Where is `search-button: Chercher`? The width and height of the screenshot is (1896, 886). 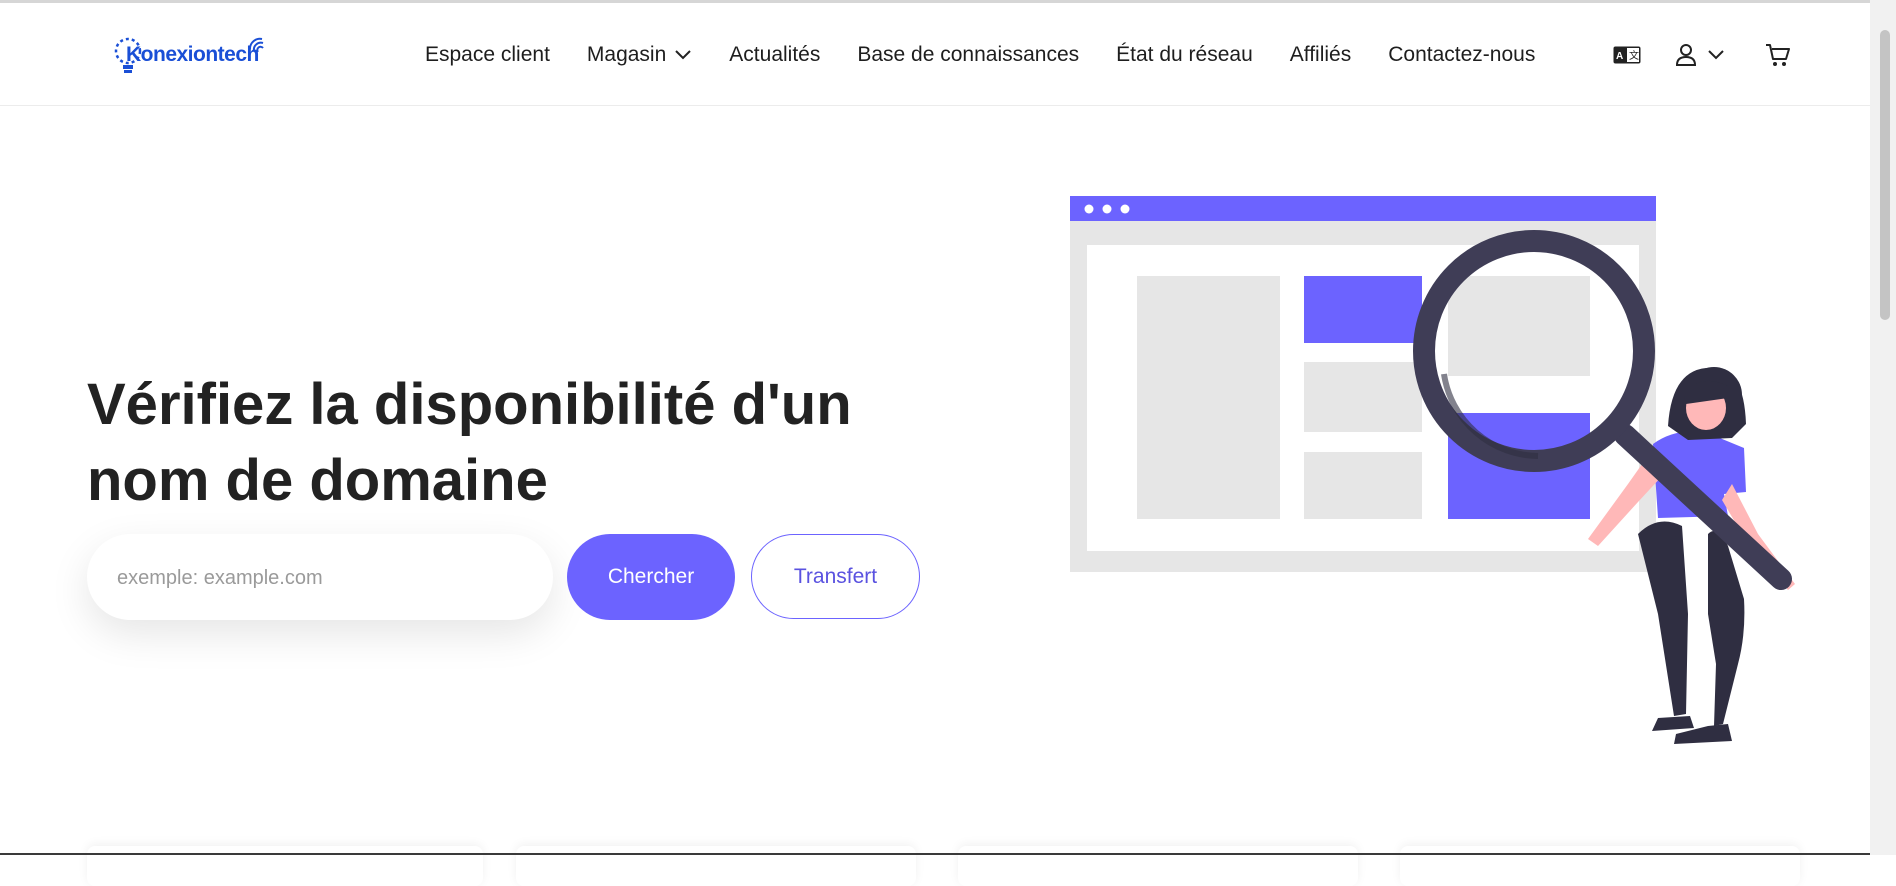
search-button: Chercher is located at coordinates (651, 577).